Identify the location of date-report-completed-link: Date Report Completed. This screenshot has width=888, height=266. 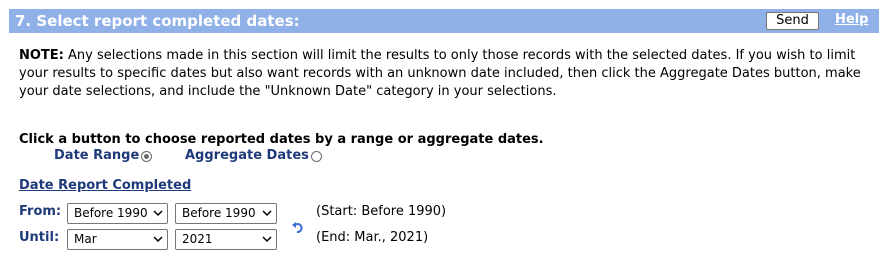
(105, 186).